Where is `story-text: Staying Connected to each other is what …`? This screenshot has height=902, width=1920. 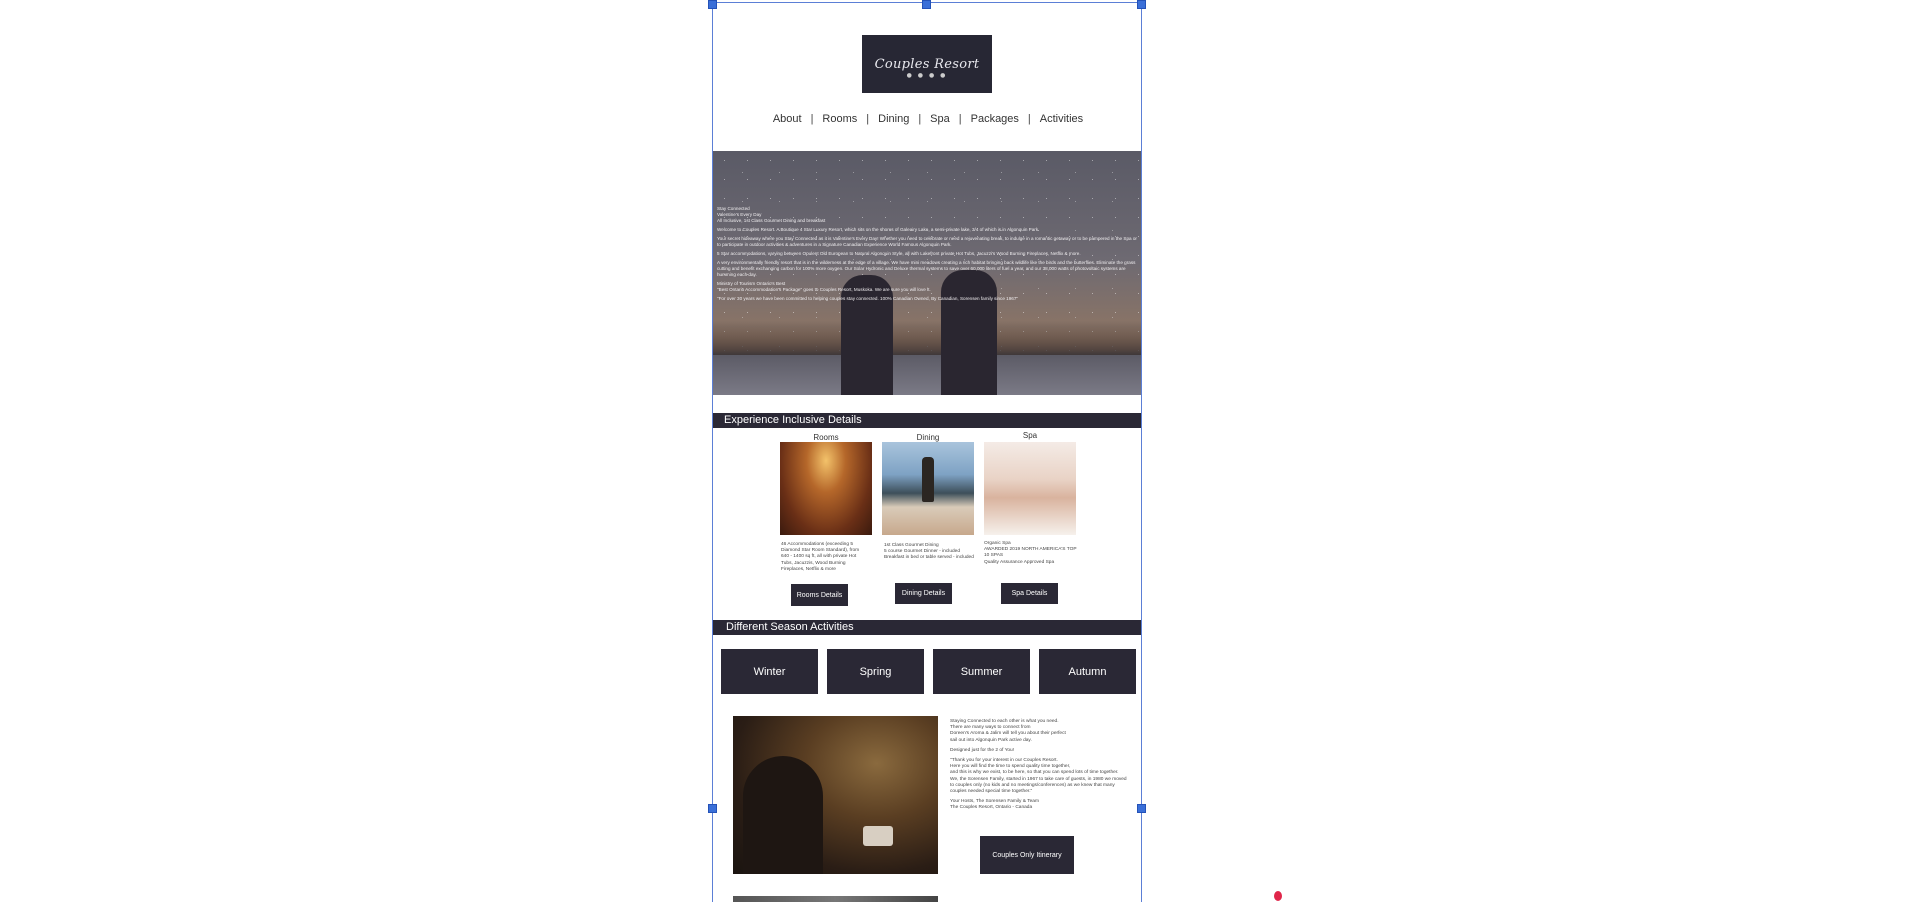 story-text: Staying Connected to each other is what … is located at coordinates (1042, 767).